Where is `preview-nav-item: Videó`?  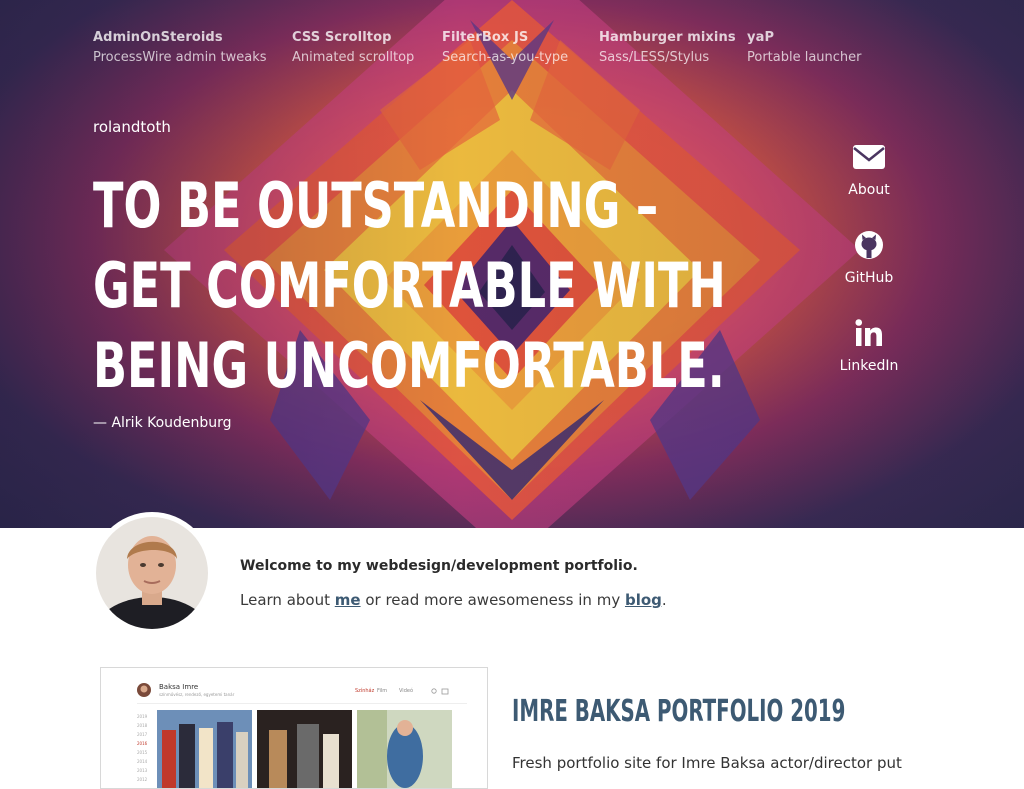 preview-nav-item: Videó is located at coordinates (406, 691).